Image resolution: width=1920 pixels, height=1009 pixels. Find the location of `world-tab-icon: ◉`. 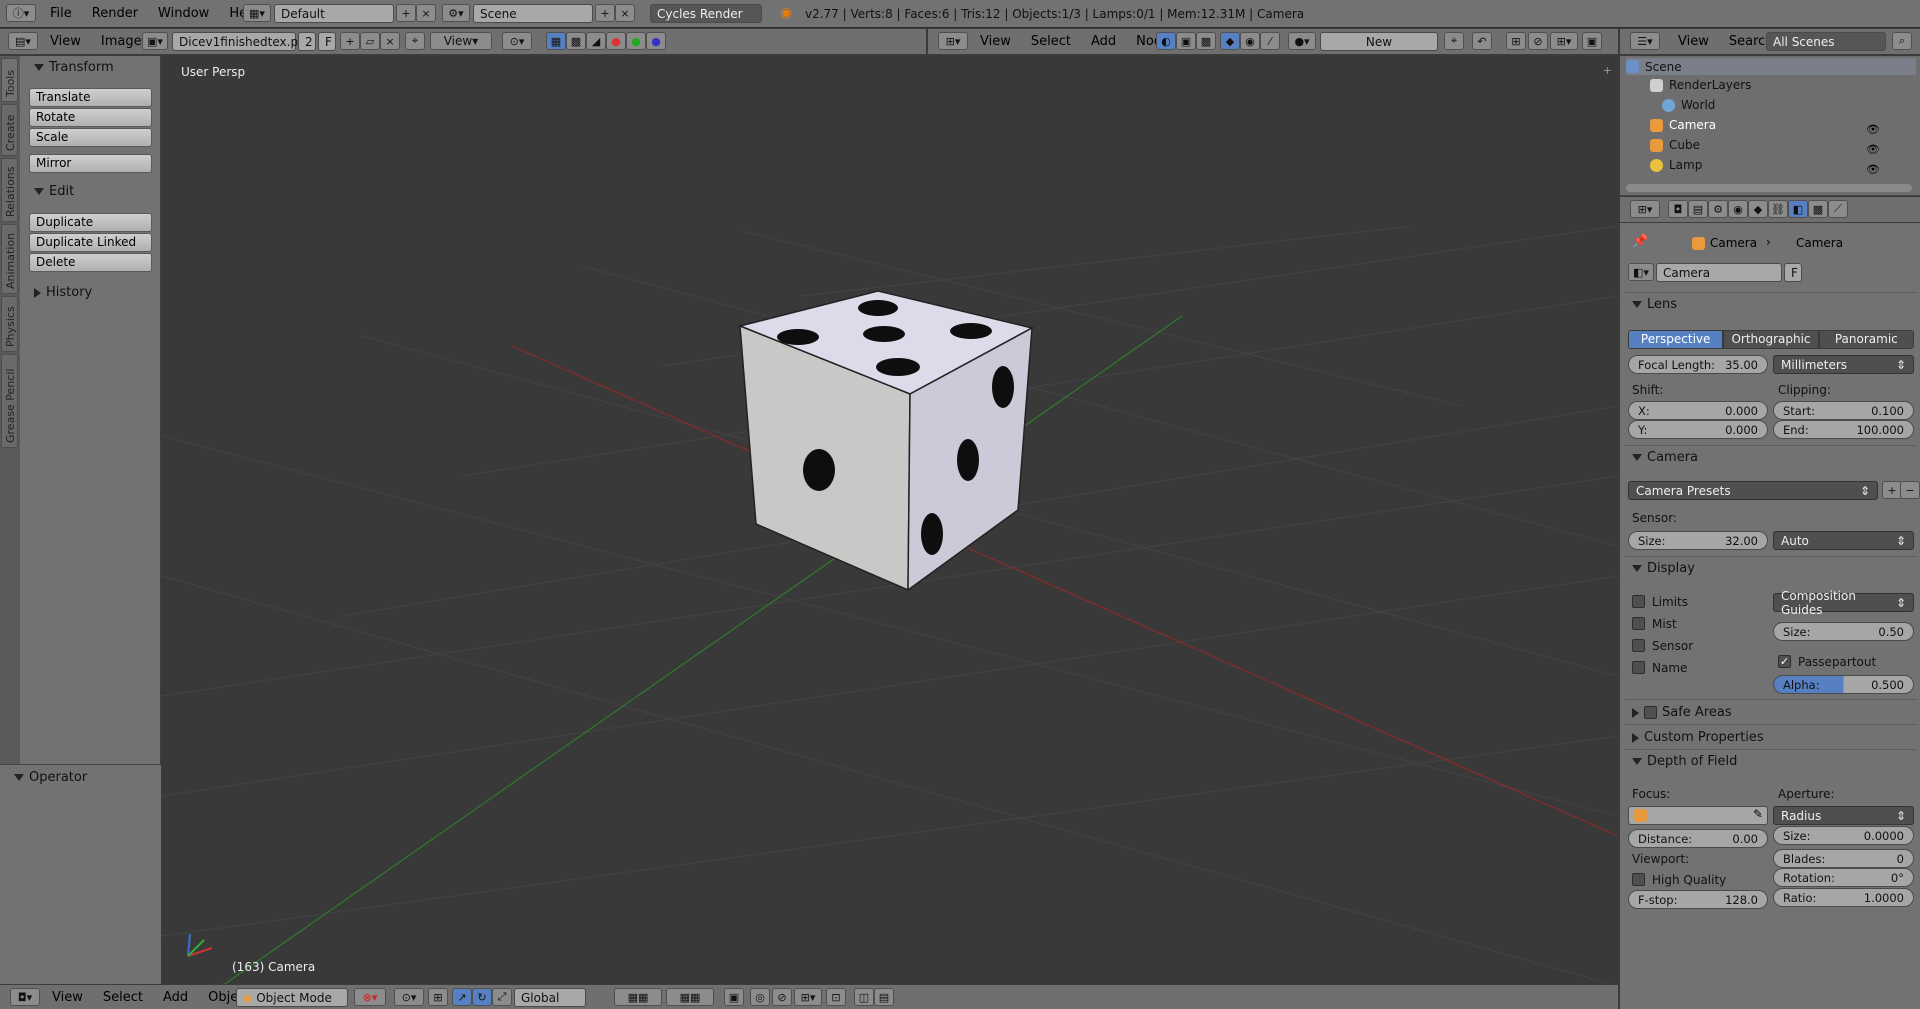

world-tab-icon: ◉ is located at coordinates (1738, 209).